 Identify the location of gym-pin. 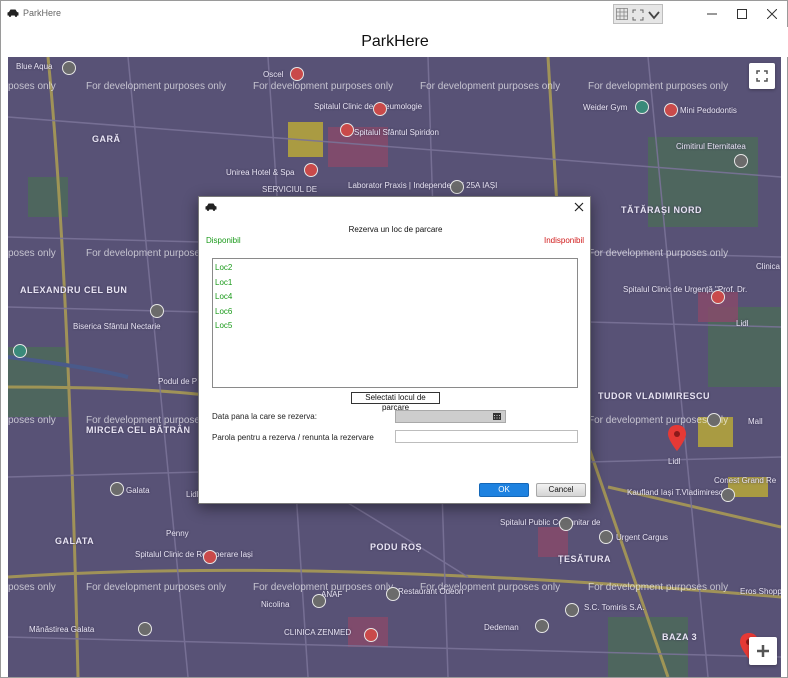
(642, 107).